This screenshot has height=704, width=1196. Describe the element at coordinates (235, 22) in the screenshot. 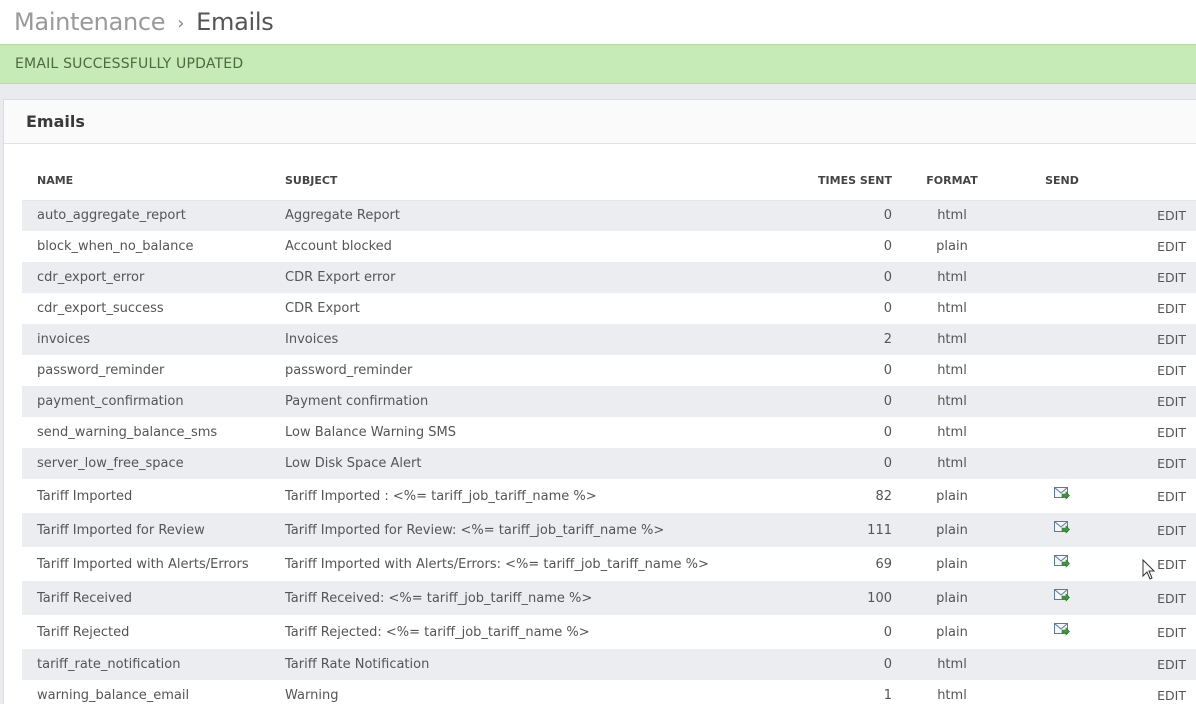

I see `page-title: Emails` at that location.